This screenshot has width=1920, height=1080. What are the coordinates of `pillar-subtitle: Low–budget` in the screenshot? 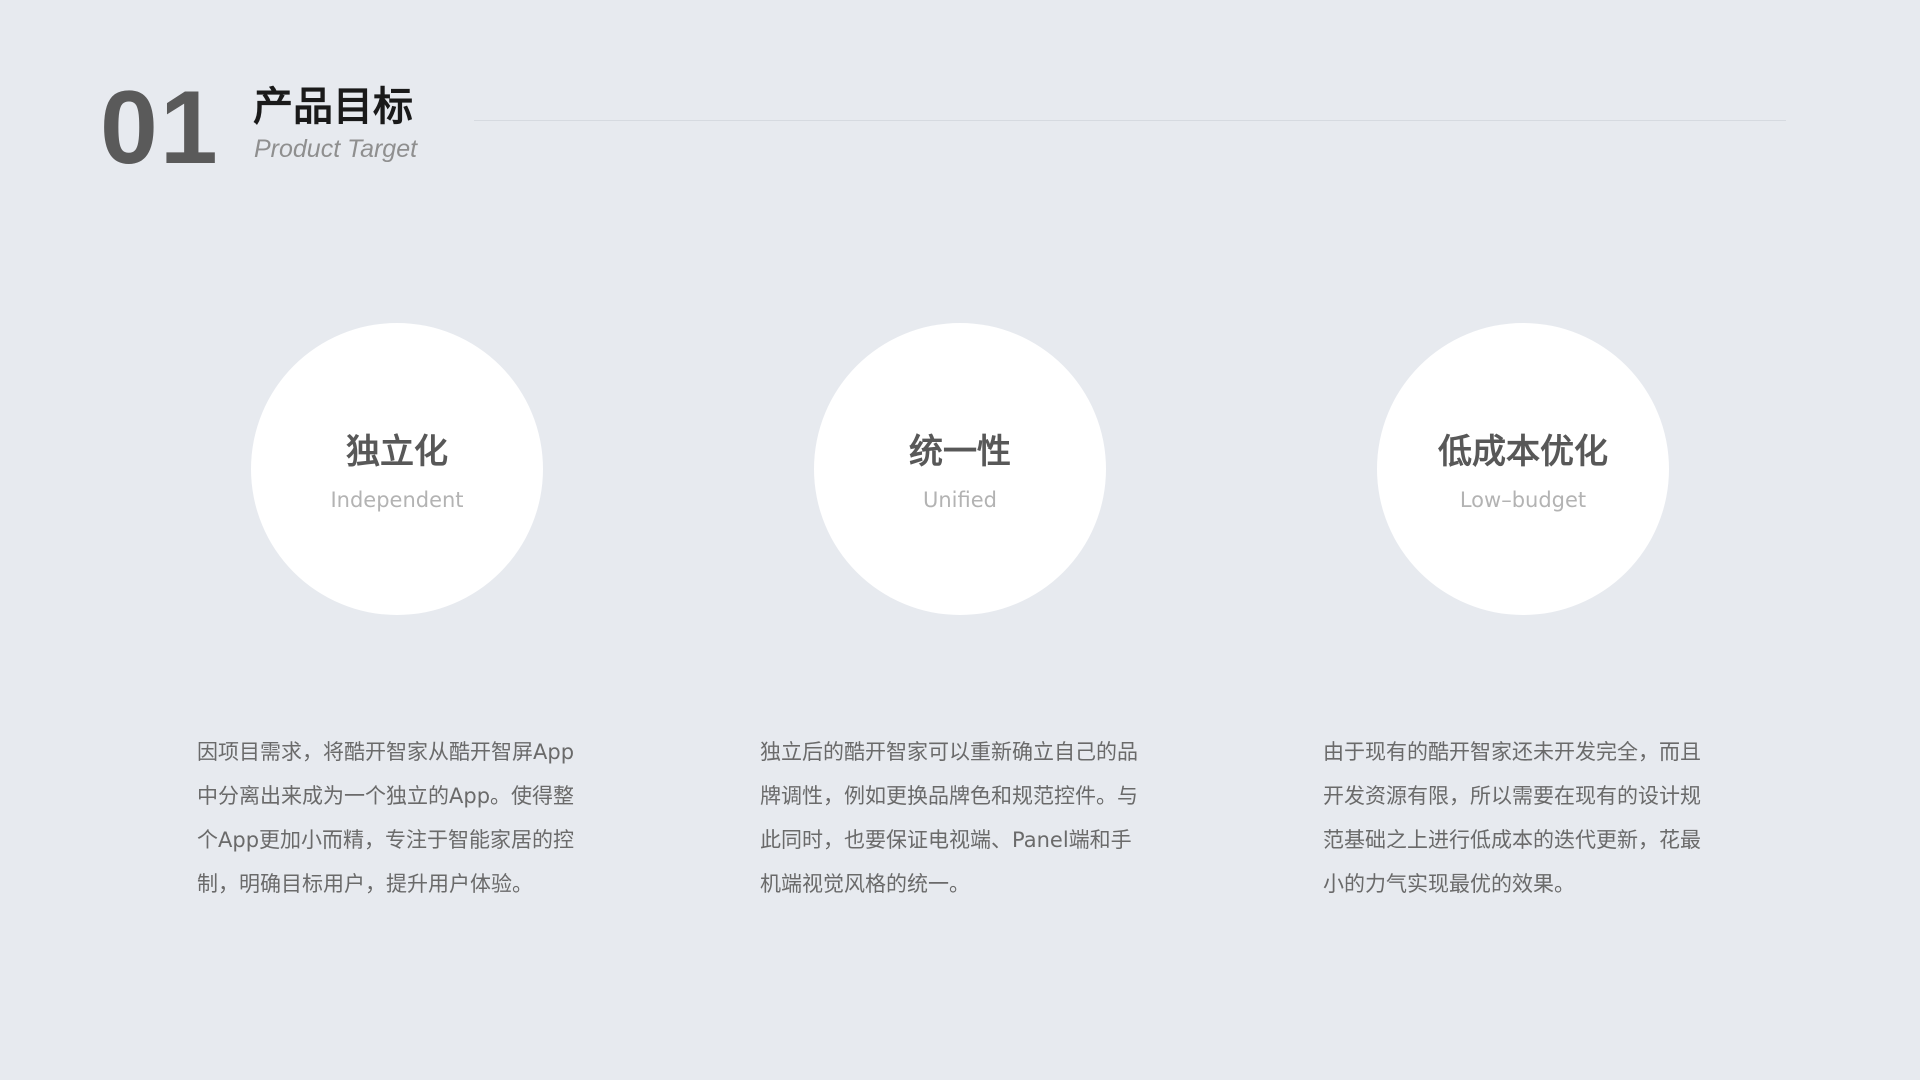 It's located at (1523, 500).